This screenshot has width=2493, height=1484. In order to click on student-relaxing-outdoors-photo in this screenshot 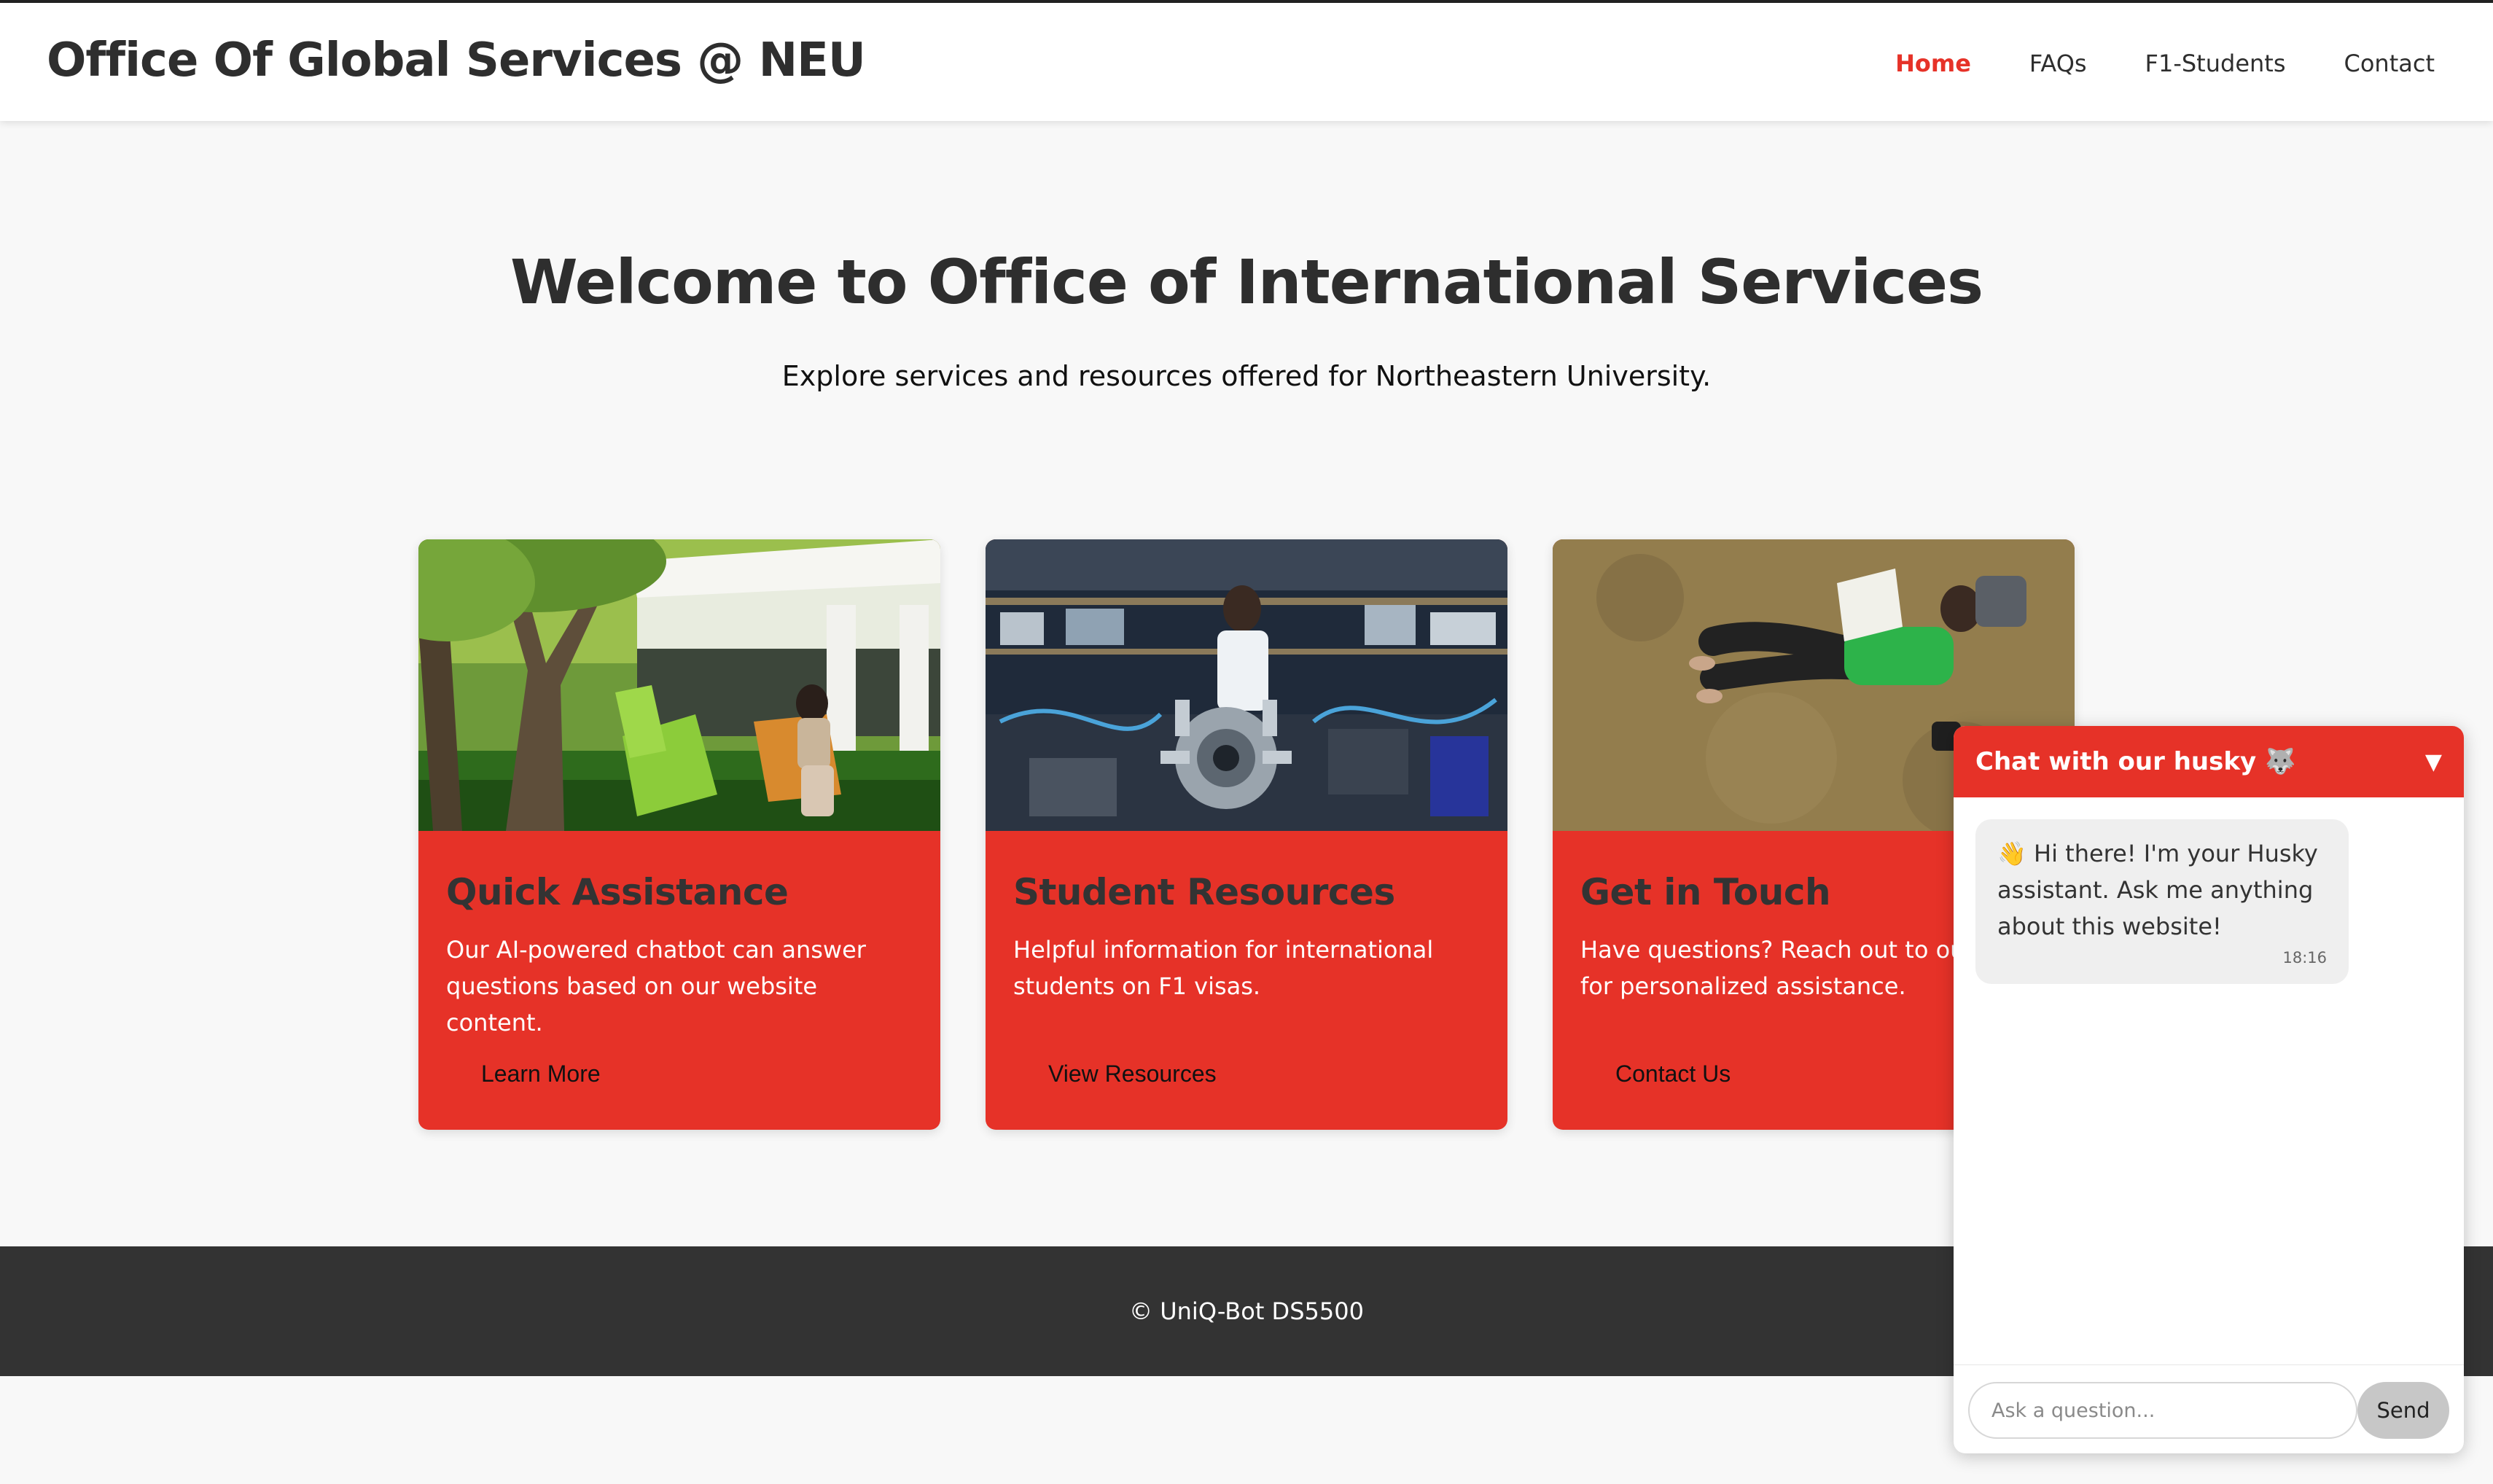, I will do `click(679, 685)`.